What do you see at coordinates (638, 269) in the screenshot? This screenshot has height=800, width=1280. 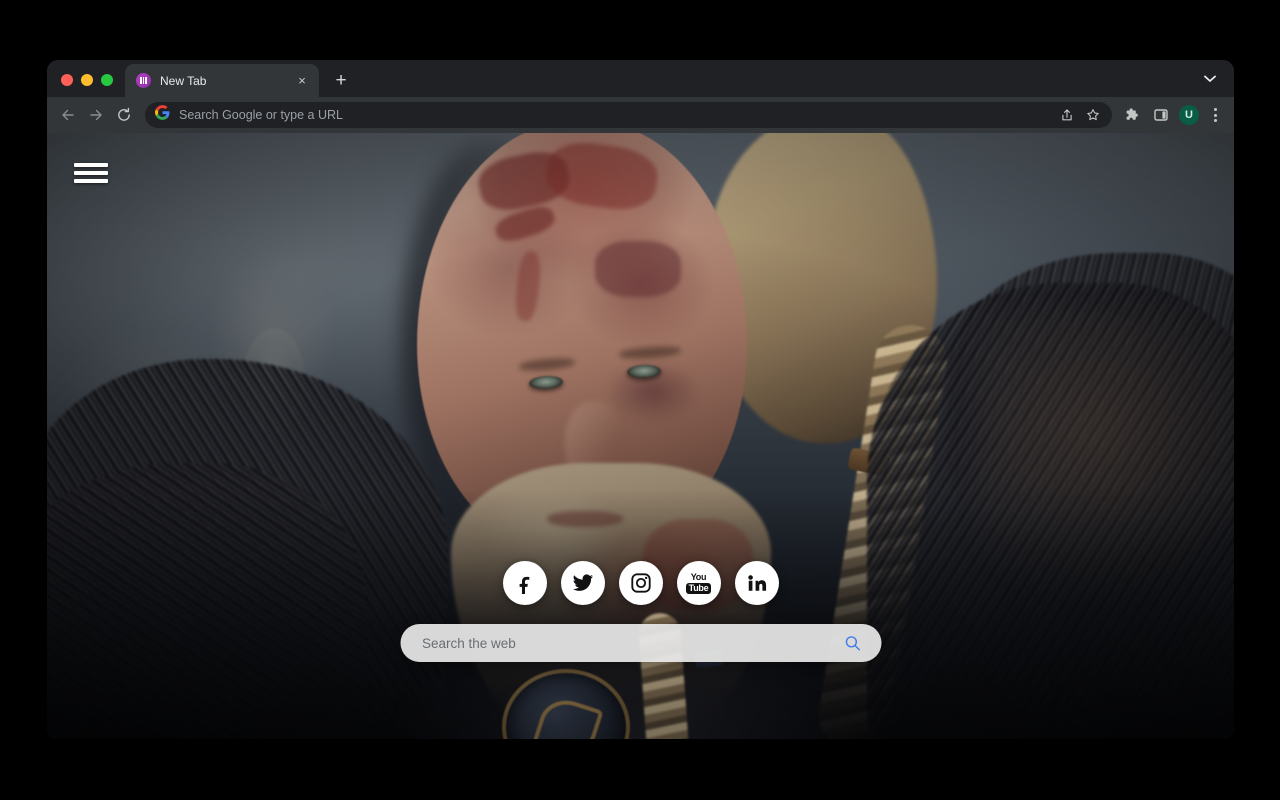 I see `blood-streak` at bounding box center [638, 269].